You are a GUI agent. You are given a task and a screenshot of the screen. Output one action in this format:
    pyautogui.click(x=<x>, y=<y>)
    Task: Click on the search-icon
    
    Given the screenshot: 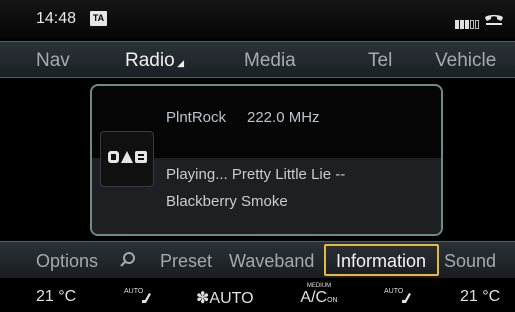 What is the action you would take?
    pyautogui.click(x=128, y=262)
    